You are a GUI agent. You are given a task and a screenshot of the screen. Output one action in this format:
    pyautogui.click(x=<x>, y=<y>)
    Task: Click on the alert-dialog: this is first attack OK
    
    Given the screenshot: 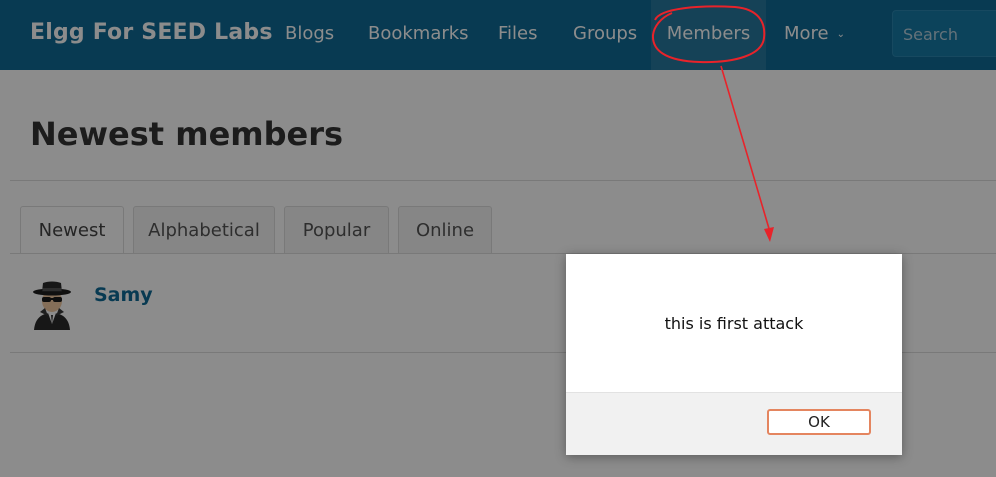 What is the action you would take?
    pyautogui.click(x=734, y=354)
    